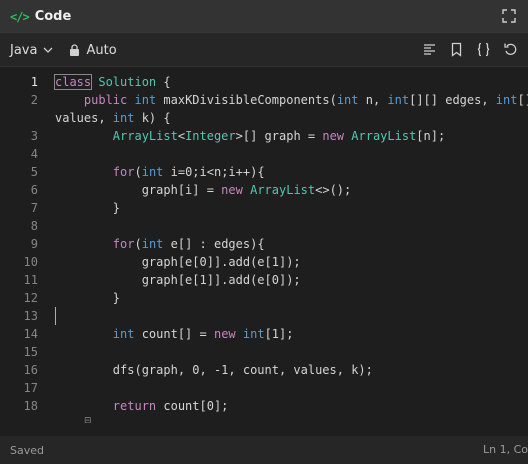  I want to click on saved-status: Saved, so click(27, 450).